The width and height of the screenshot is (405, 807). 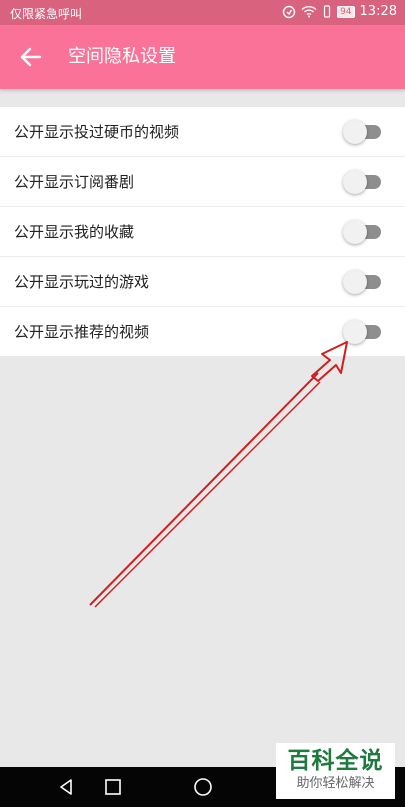 I want to click on status-indicators: 94 13:28, so click(x=337, y=11).